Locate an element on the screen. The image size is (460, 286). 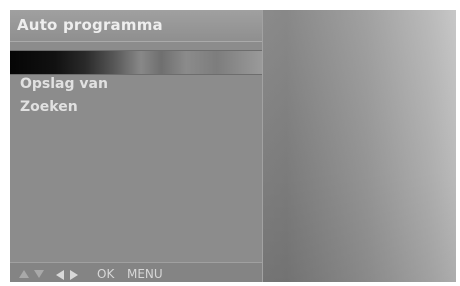
up-arrow-icon is located at coordinates (24, 274).